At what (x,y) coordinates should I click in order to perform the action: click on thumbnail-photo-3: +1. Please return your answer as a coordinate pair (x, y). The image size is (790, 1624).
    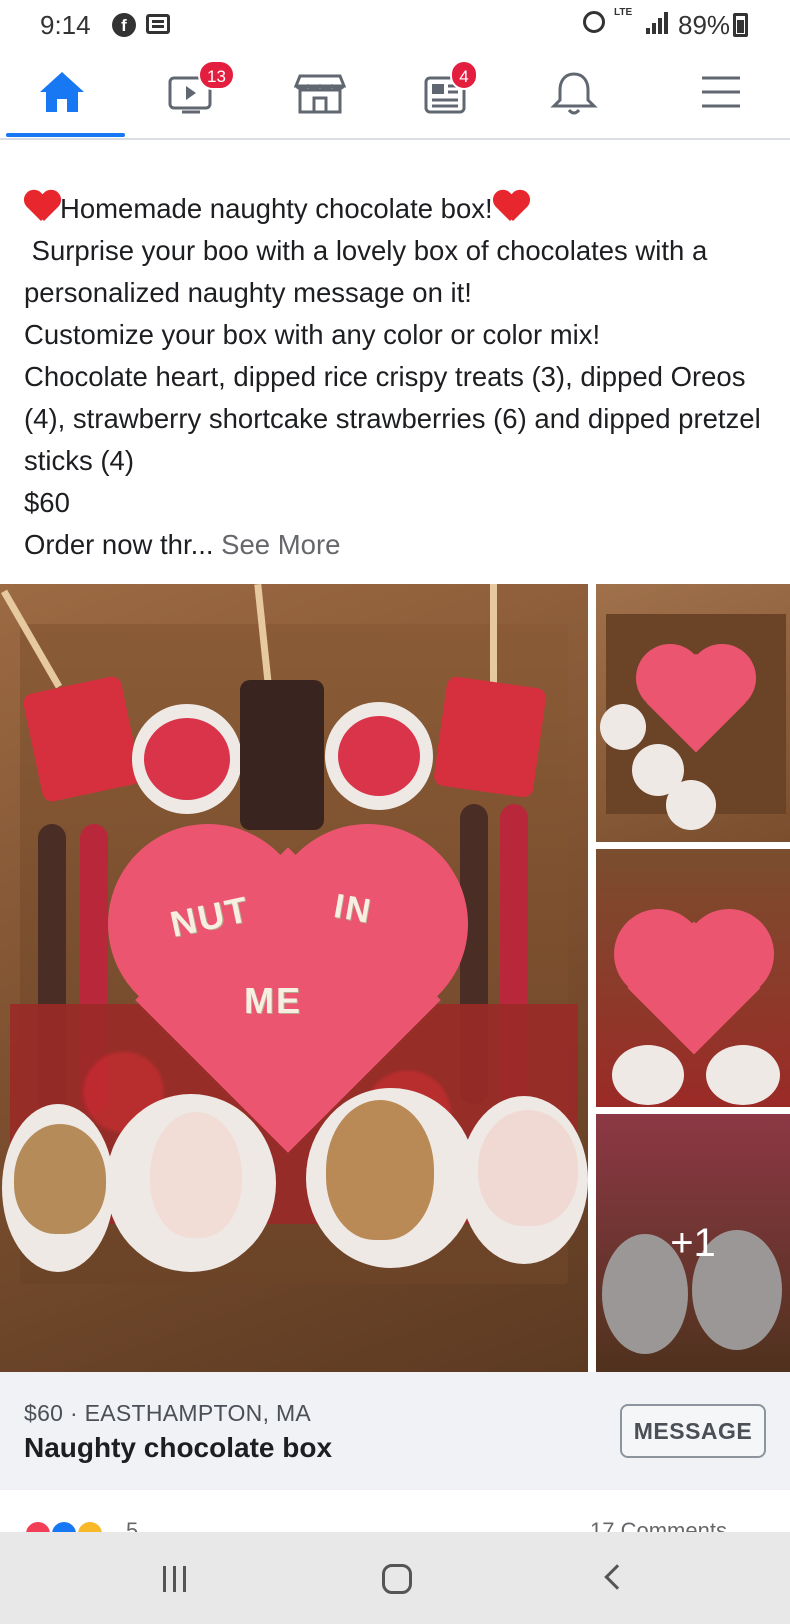
    Looking at the image, I should click on (693, 1243).